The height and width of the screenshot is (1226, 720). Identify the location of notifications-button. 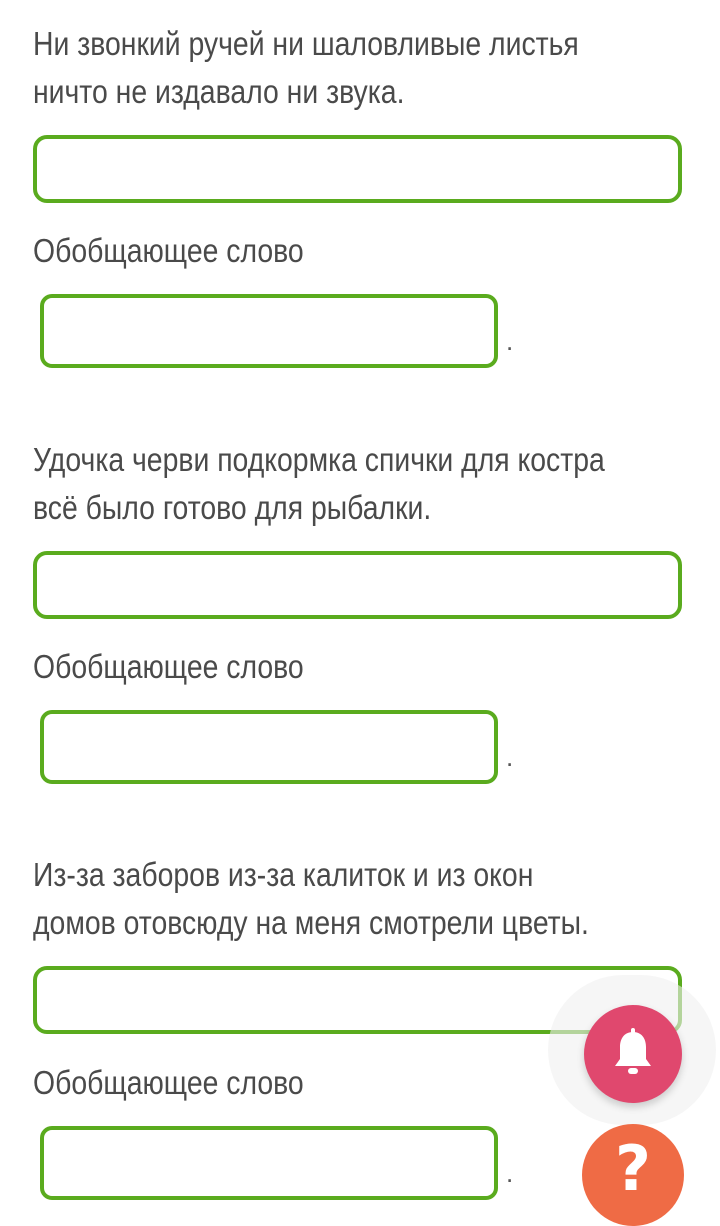
(633, 1054).